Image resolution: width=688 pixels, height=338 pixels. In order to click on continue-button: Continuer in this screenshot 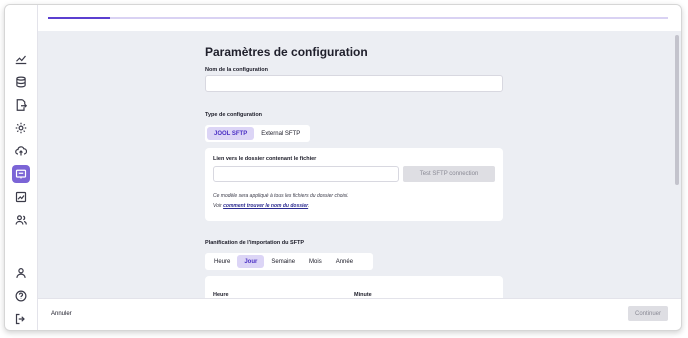, I will do `click(648, 313)`.